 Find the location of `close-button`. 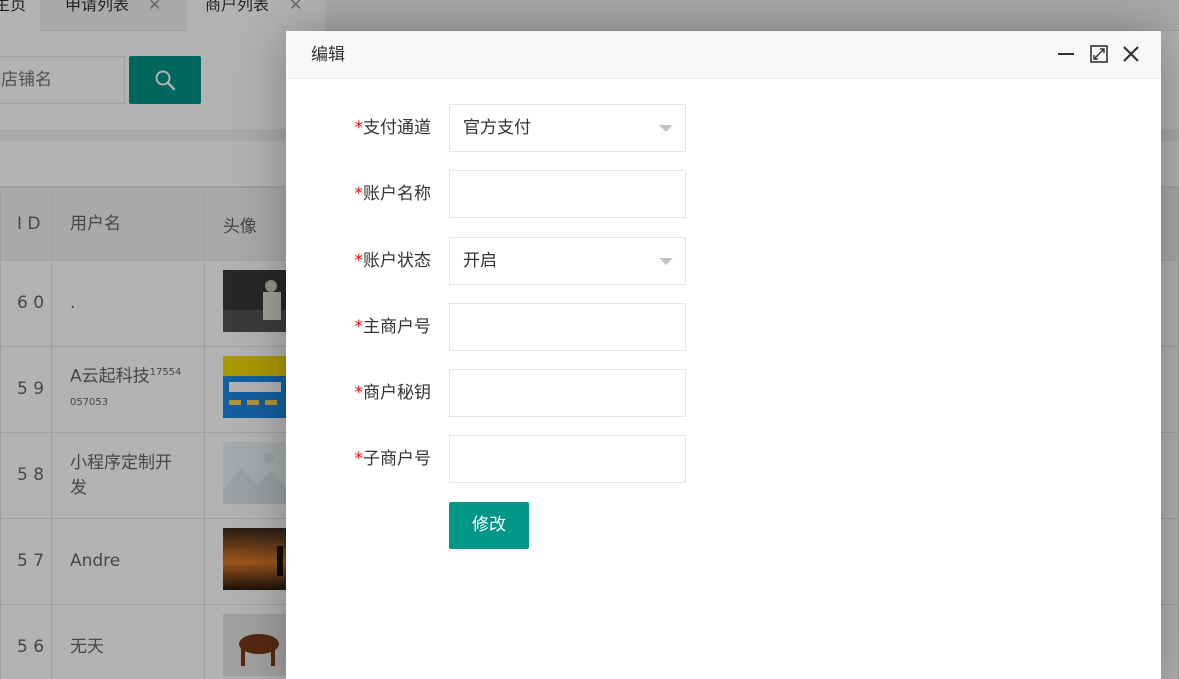

close-button is located at coordinates (1131, 54).